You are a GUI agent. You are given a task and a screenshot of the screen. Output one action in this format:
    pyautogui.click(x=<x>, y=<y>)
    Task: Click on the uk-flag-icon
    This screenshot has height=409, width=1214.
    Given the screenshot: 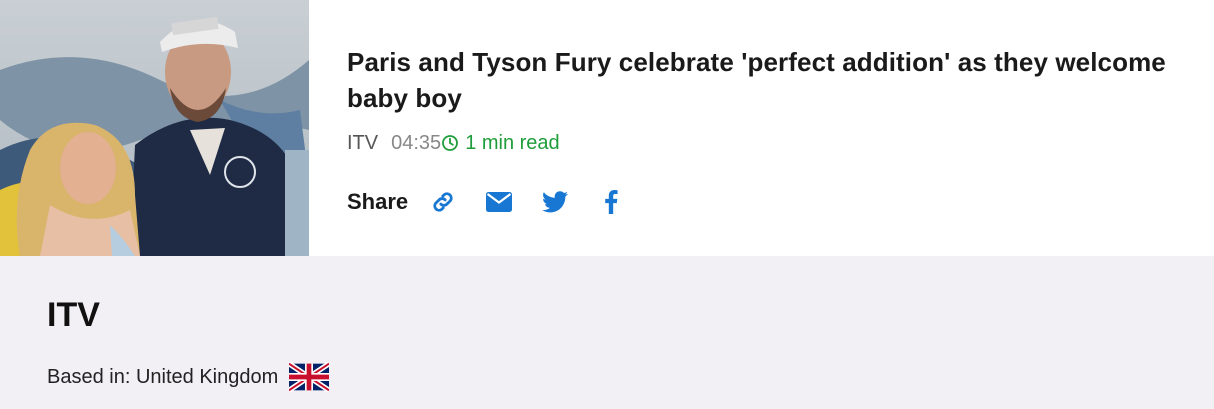 What is the action you would take?
    pyautogui.click(x=309, y=377)
    